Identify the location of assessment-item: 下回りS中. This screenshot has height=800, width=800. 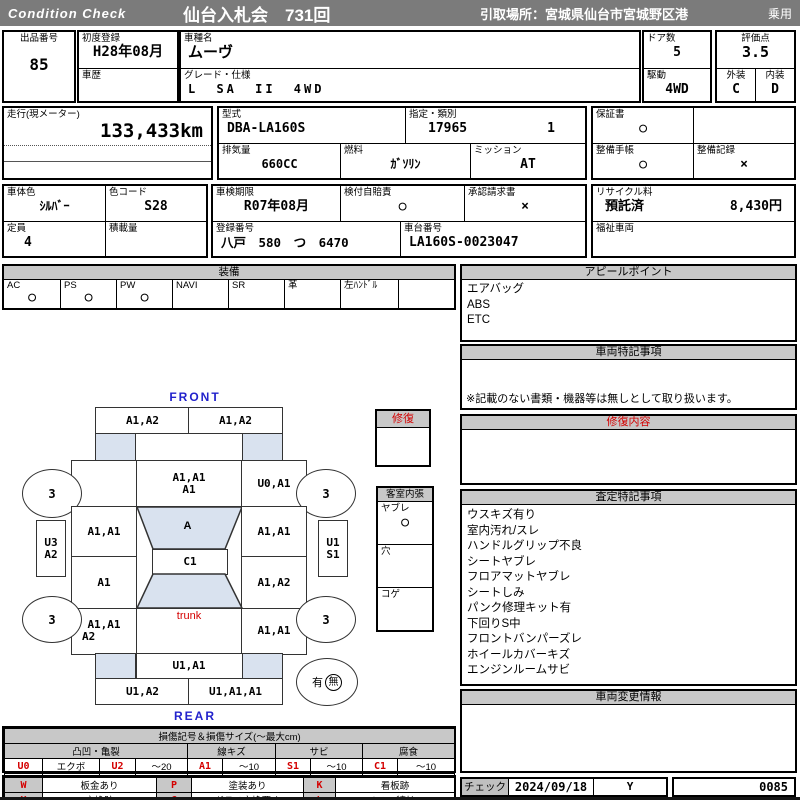
(494, 623).